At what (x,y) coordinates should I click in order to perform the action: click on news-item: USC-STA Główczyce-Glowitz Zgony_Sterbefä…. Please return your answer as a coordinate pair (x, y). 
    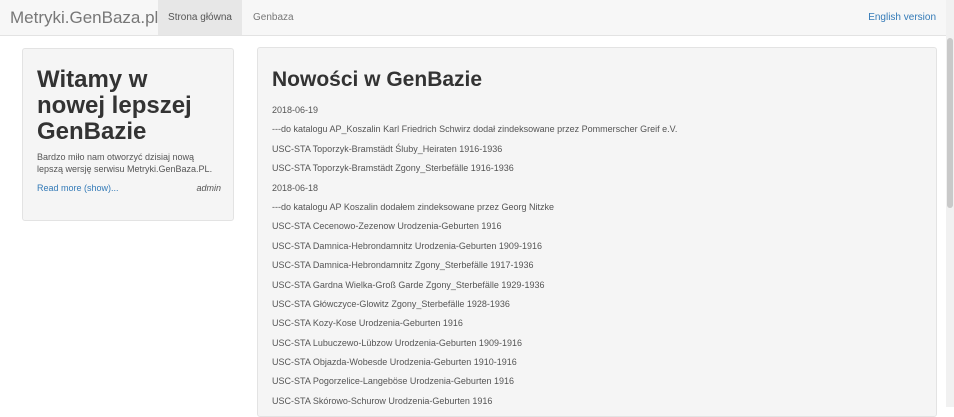
    Looking at the image, I should click on (391, 303).